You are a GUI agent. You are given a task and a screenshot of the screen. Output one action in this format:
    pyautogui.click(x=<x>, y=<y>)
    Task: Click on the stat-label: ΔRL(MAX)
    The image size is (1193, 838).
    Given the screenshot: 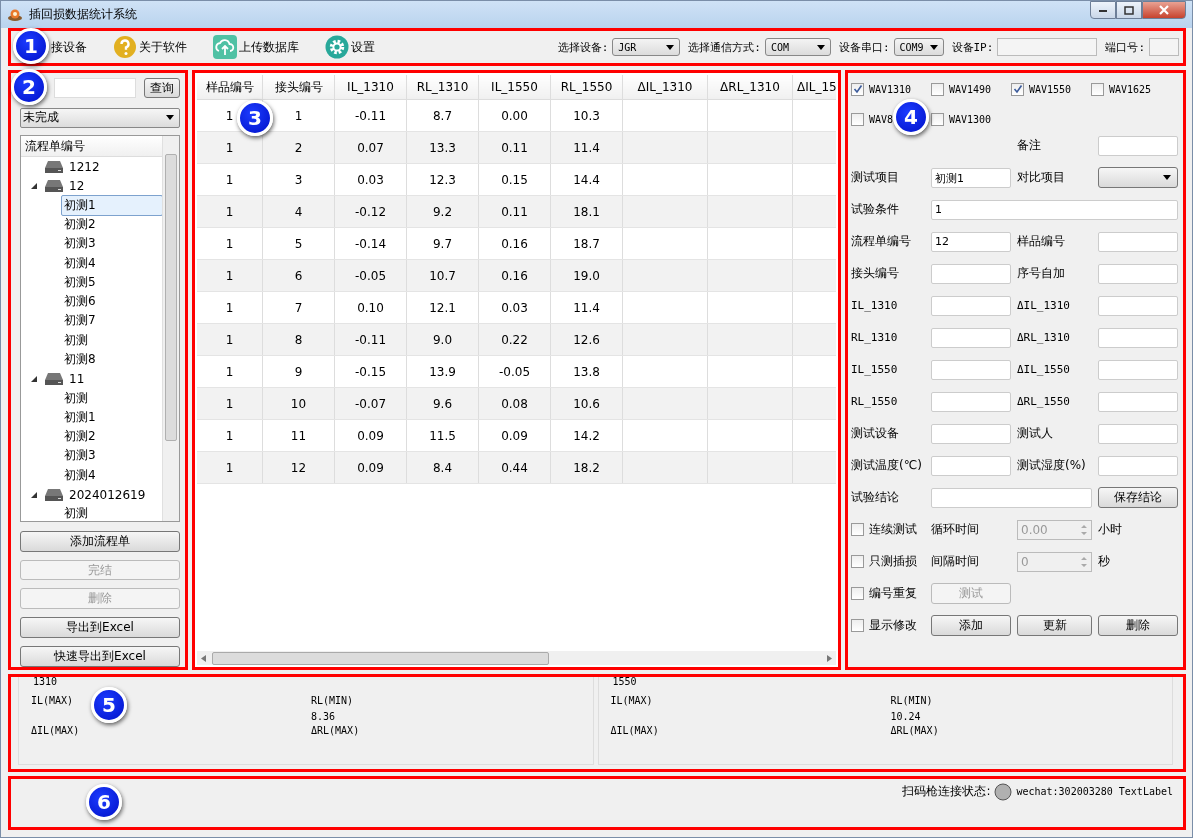 What is the action you would take?
    pyautogui.click(x=335, y=730)
    